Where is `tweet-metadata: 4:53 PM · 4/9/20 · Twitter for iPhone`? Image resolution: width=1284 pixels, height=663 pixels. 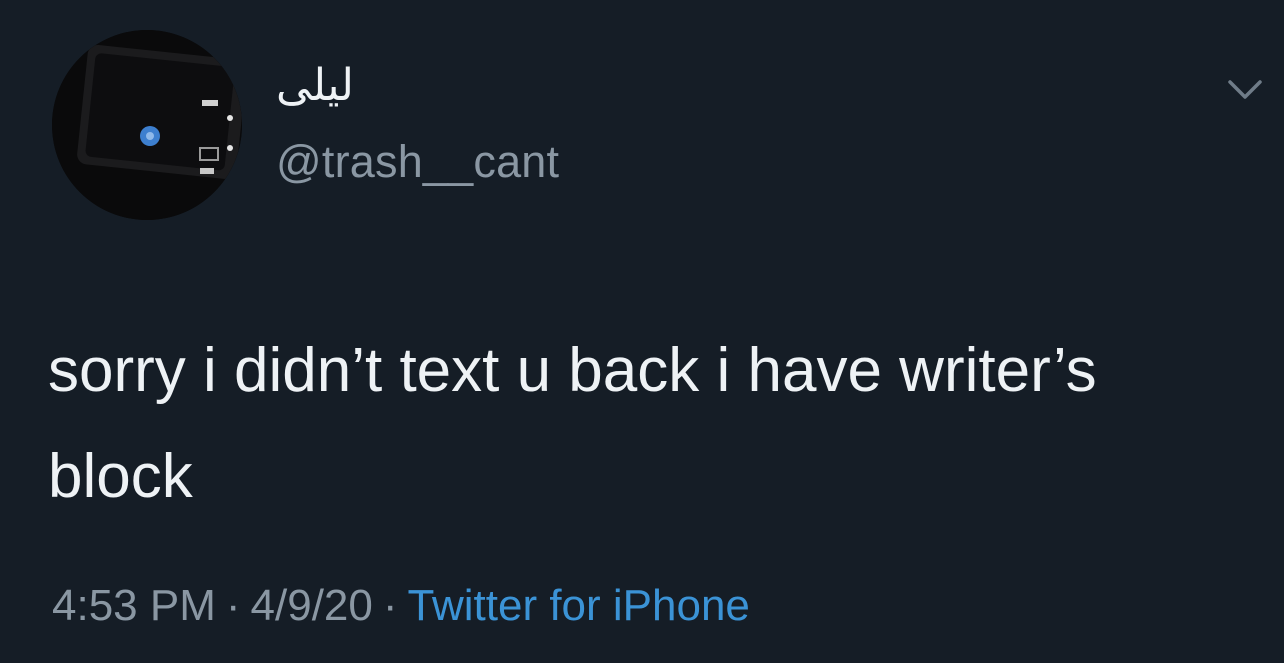
tweet-metadata: 4:53 PM · 4/9/20 · Twitter for iPhone is located at coordinates (401, 606).